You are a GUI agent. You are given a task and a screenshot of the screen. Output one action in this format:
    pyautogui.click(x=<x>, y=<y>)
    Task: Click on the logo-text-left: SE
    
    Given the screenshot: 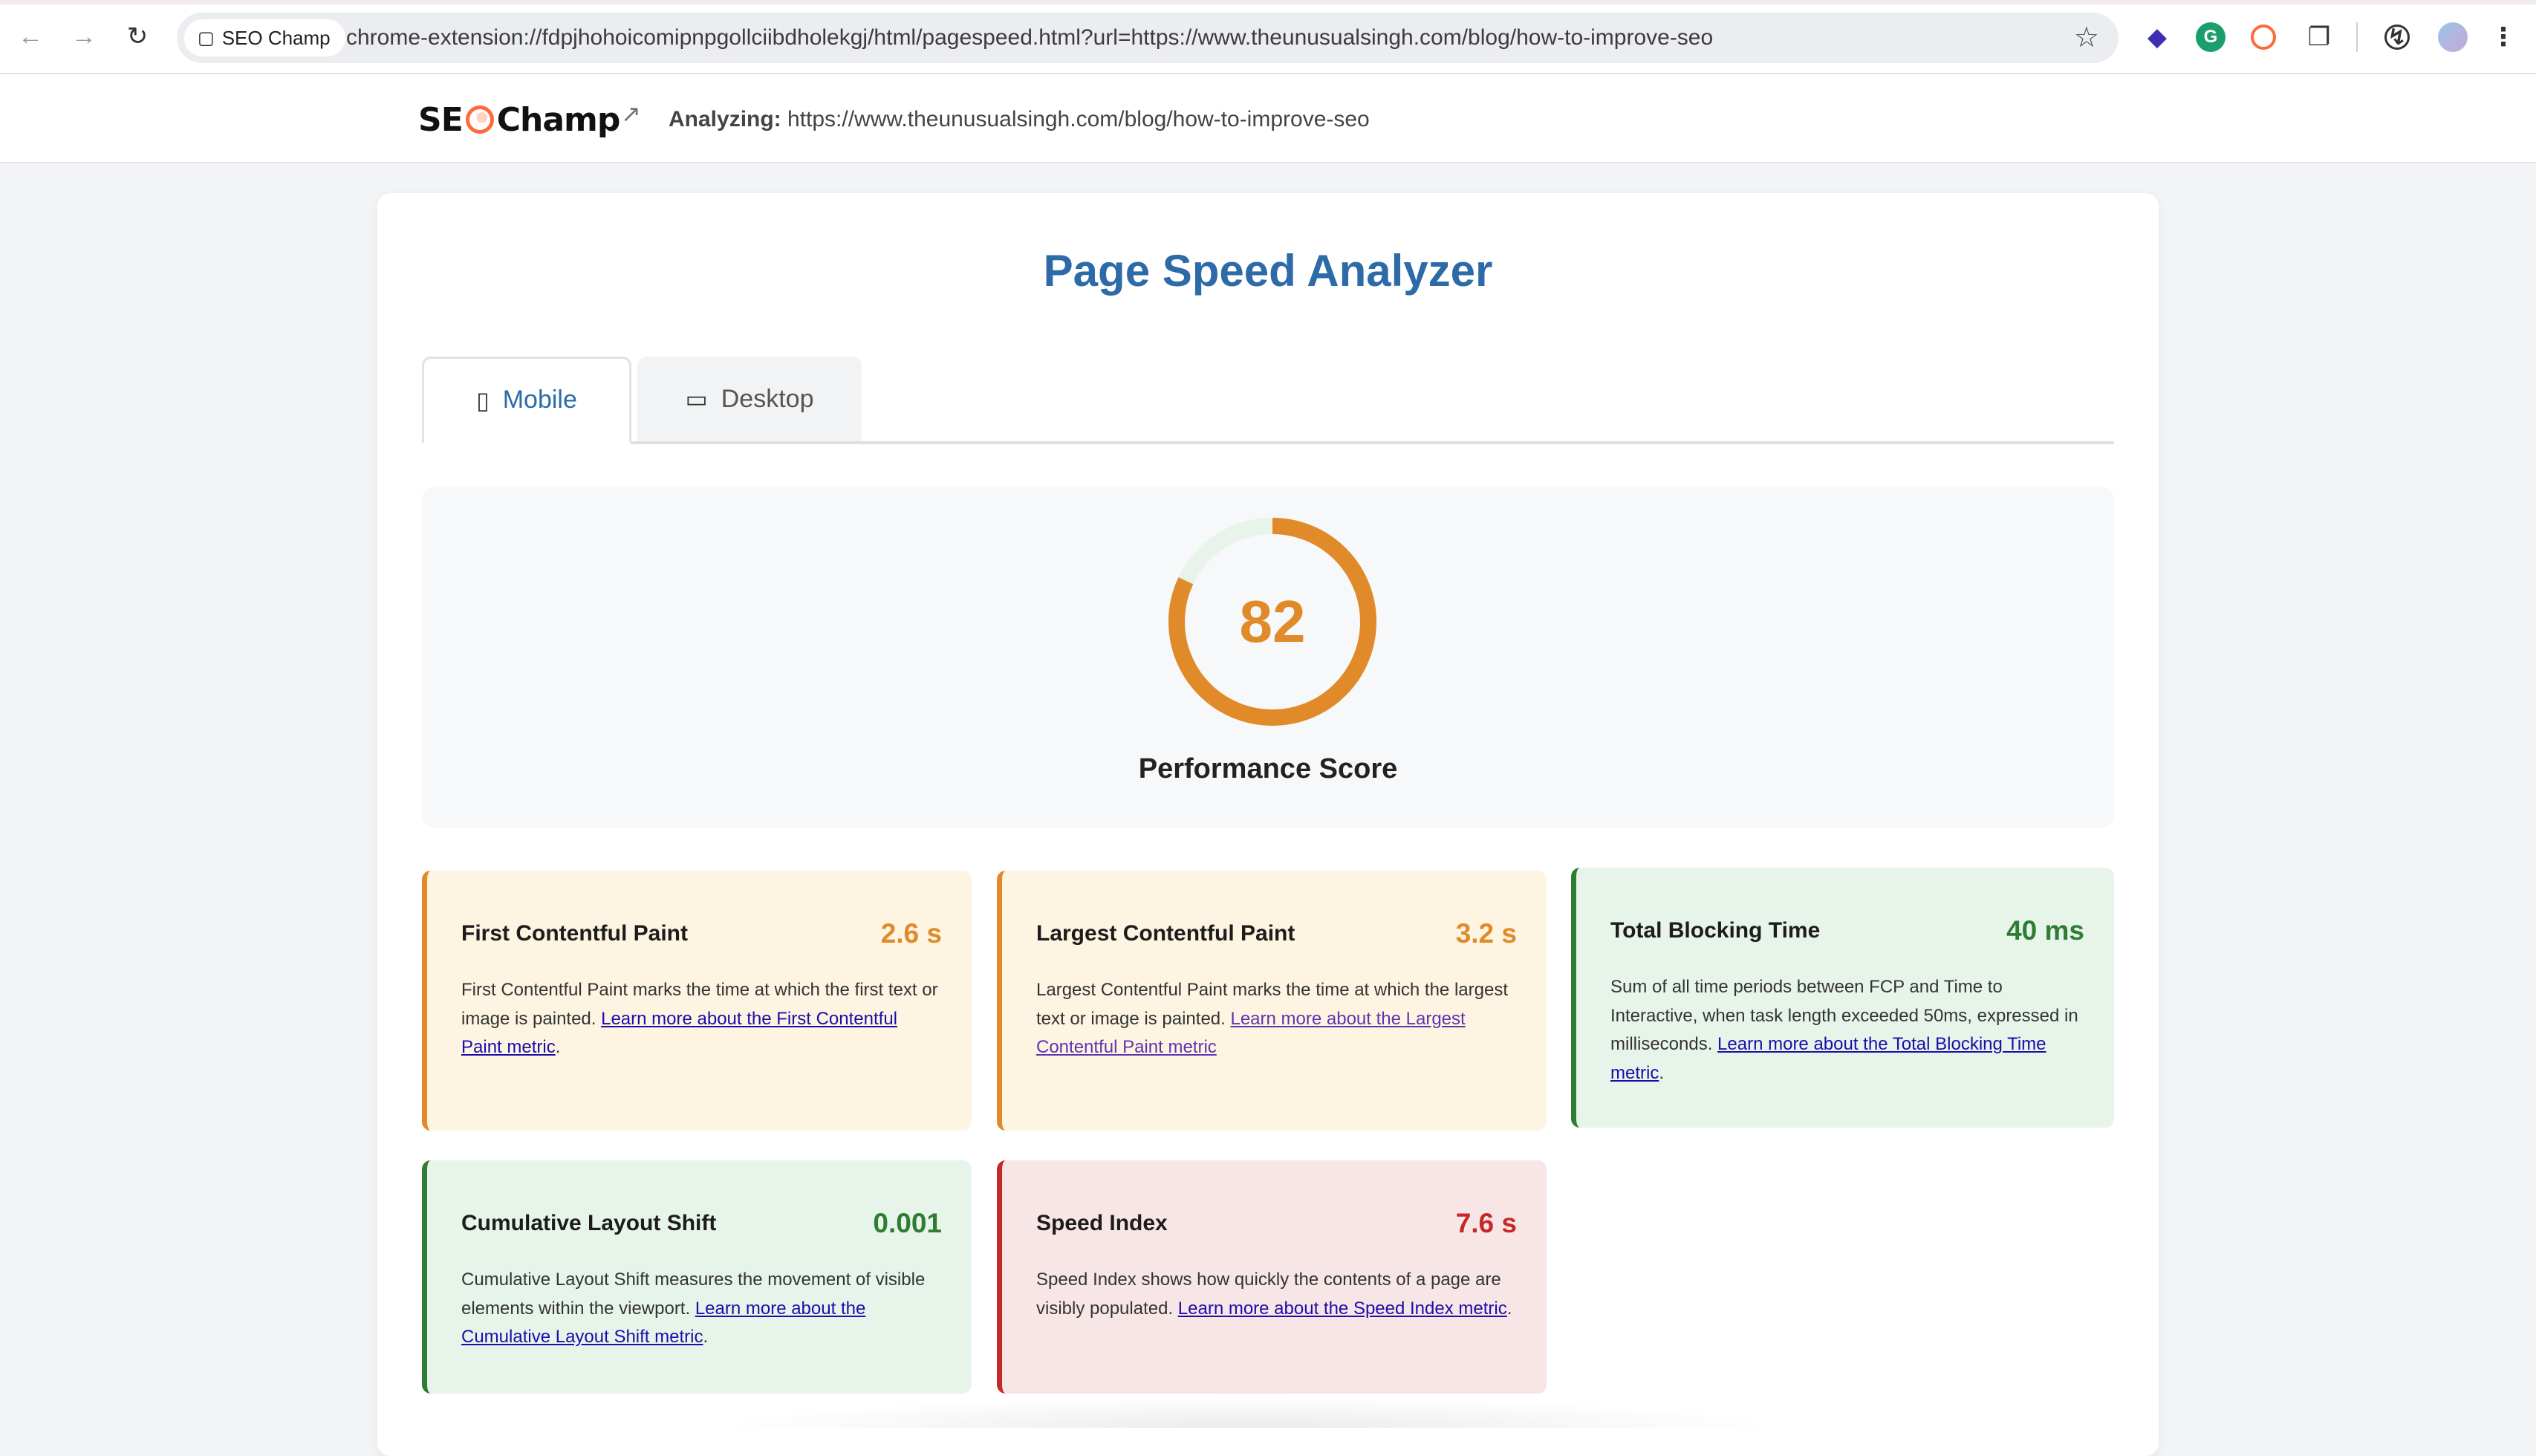 What is the action you would take?
    pyautogui.click(x=441, y=120)
    